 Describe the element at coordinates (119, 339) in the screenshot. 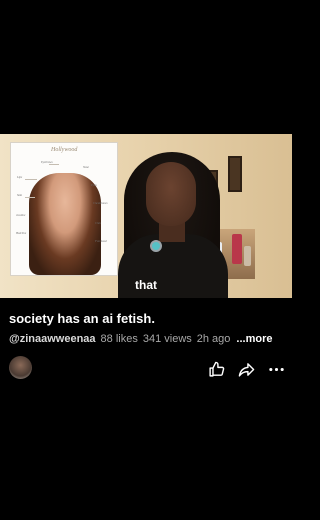

I see `like-count: 88 likes` at that location.